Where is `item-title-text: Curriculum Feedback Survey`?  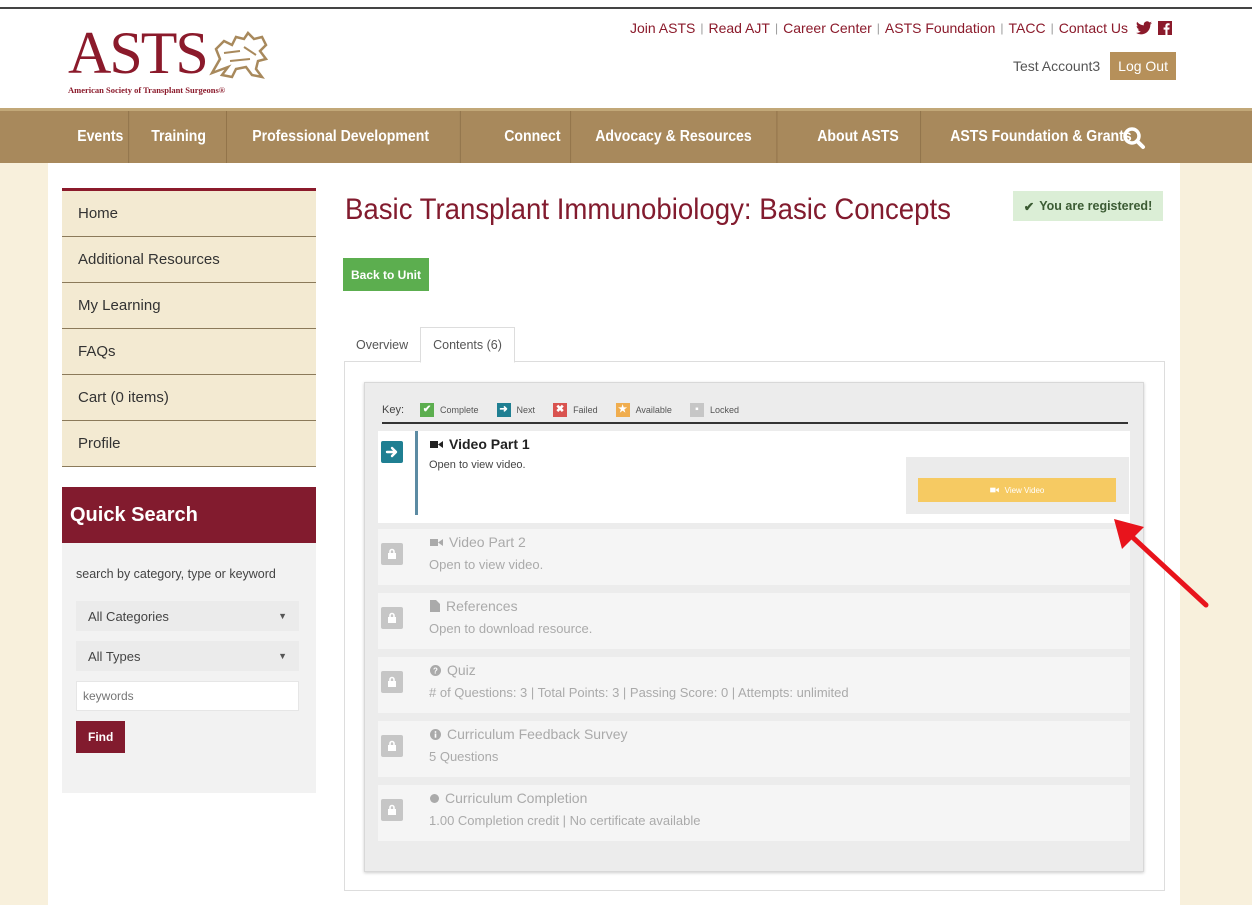
item-title-text: Curriculum Feedback Survey is located at coordinates (537, 734).